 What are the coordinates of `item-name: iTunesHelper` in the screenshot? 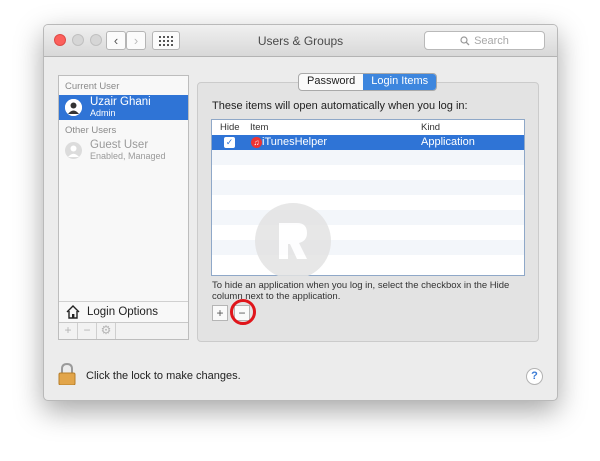 It's located at (295, 142).